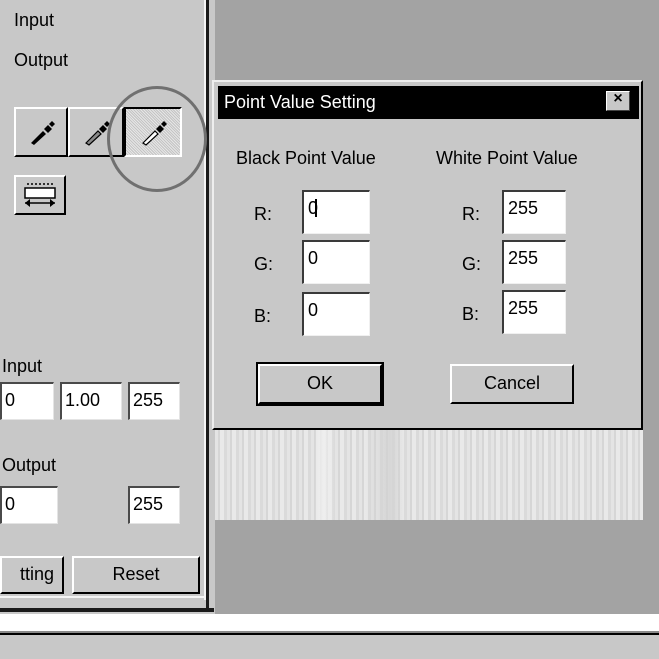 The height and width of the screenshot is (659, 659). What do you see at coordinates (22, 366) in the screenshot?
I see `input-label: Input` at bounding box center [22, 366].